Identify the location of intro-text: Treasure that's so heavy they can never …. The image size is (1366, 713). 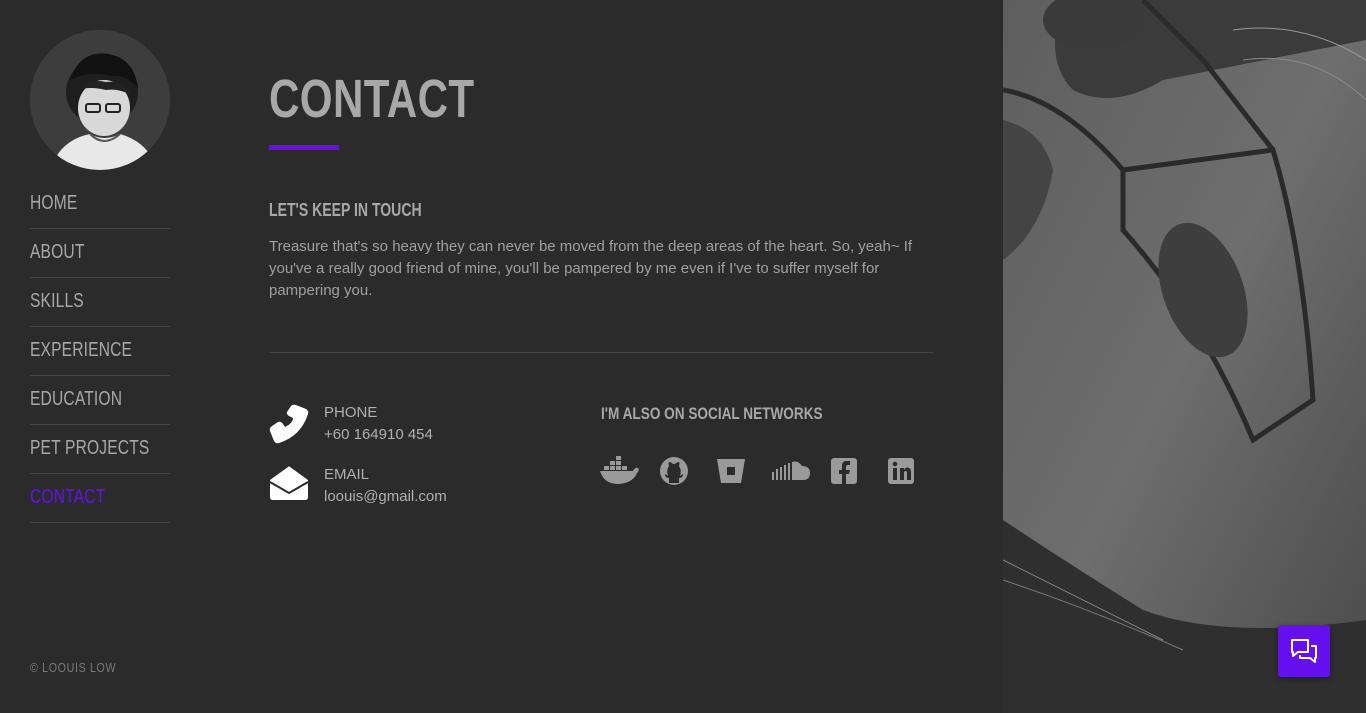
(591, 268).